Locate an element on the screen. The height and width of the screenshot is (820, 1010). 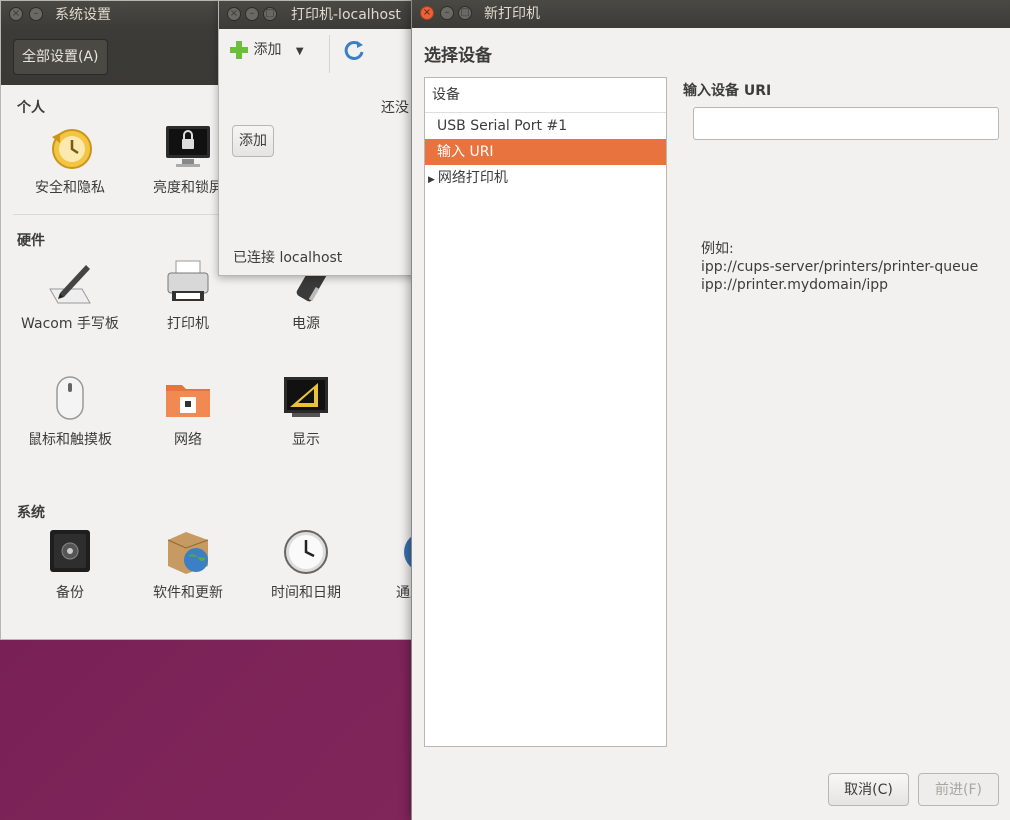
settings-item-label: 时间和日期 is located at coordinates (306, 593).